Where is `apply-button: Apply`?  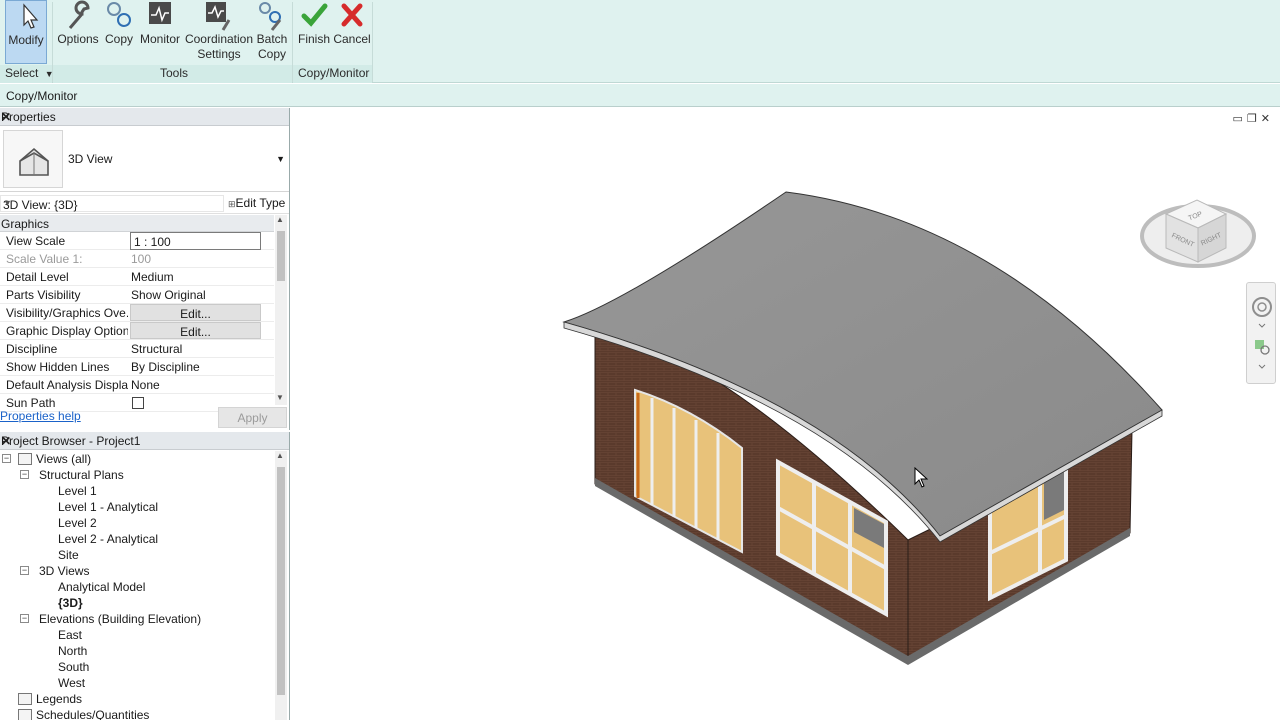
apply-button: Apply is located at coordinates (252, 417).